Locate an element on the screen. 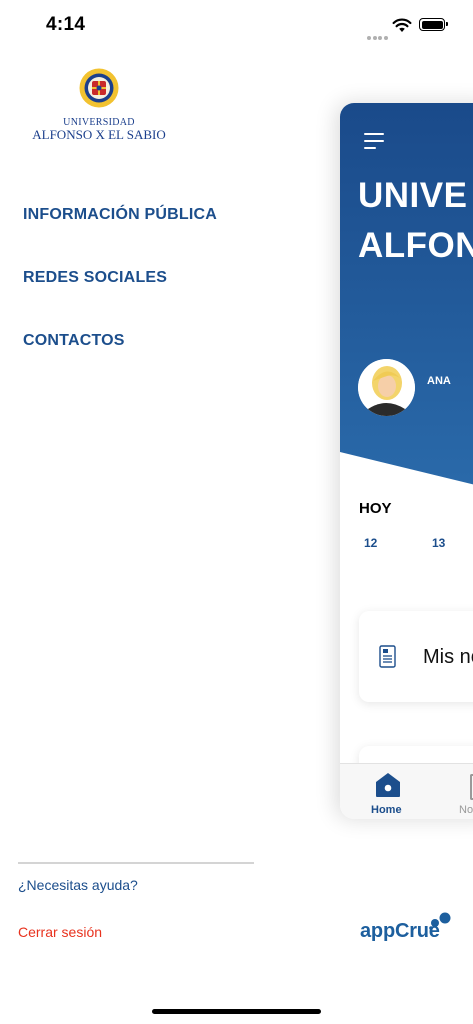 This screenshot has width=473, height=1024. footer-divider is located at coordinates (136, 863).